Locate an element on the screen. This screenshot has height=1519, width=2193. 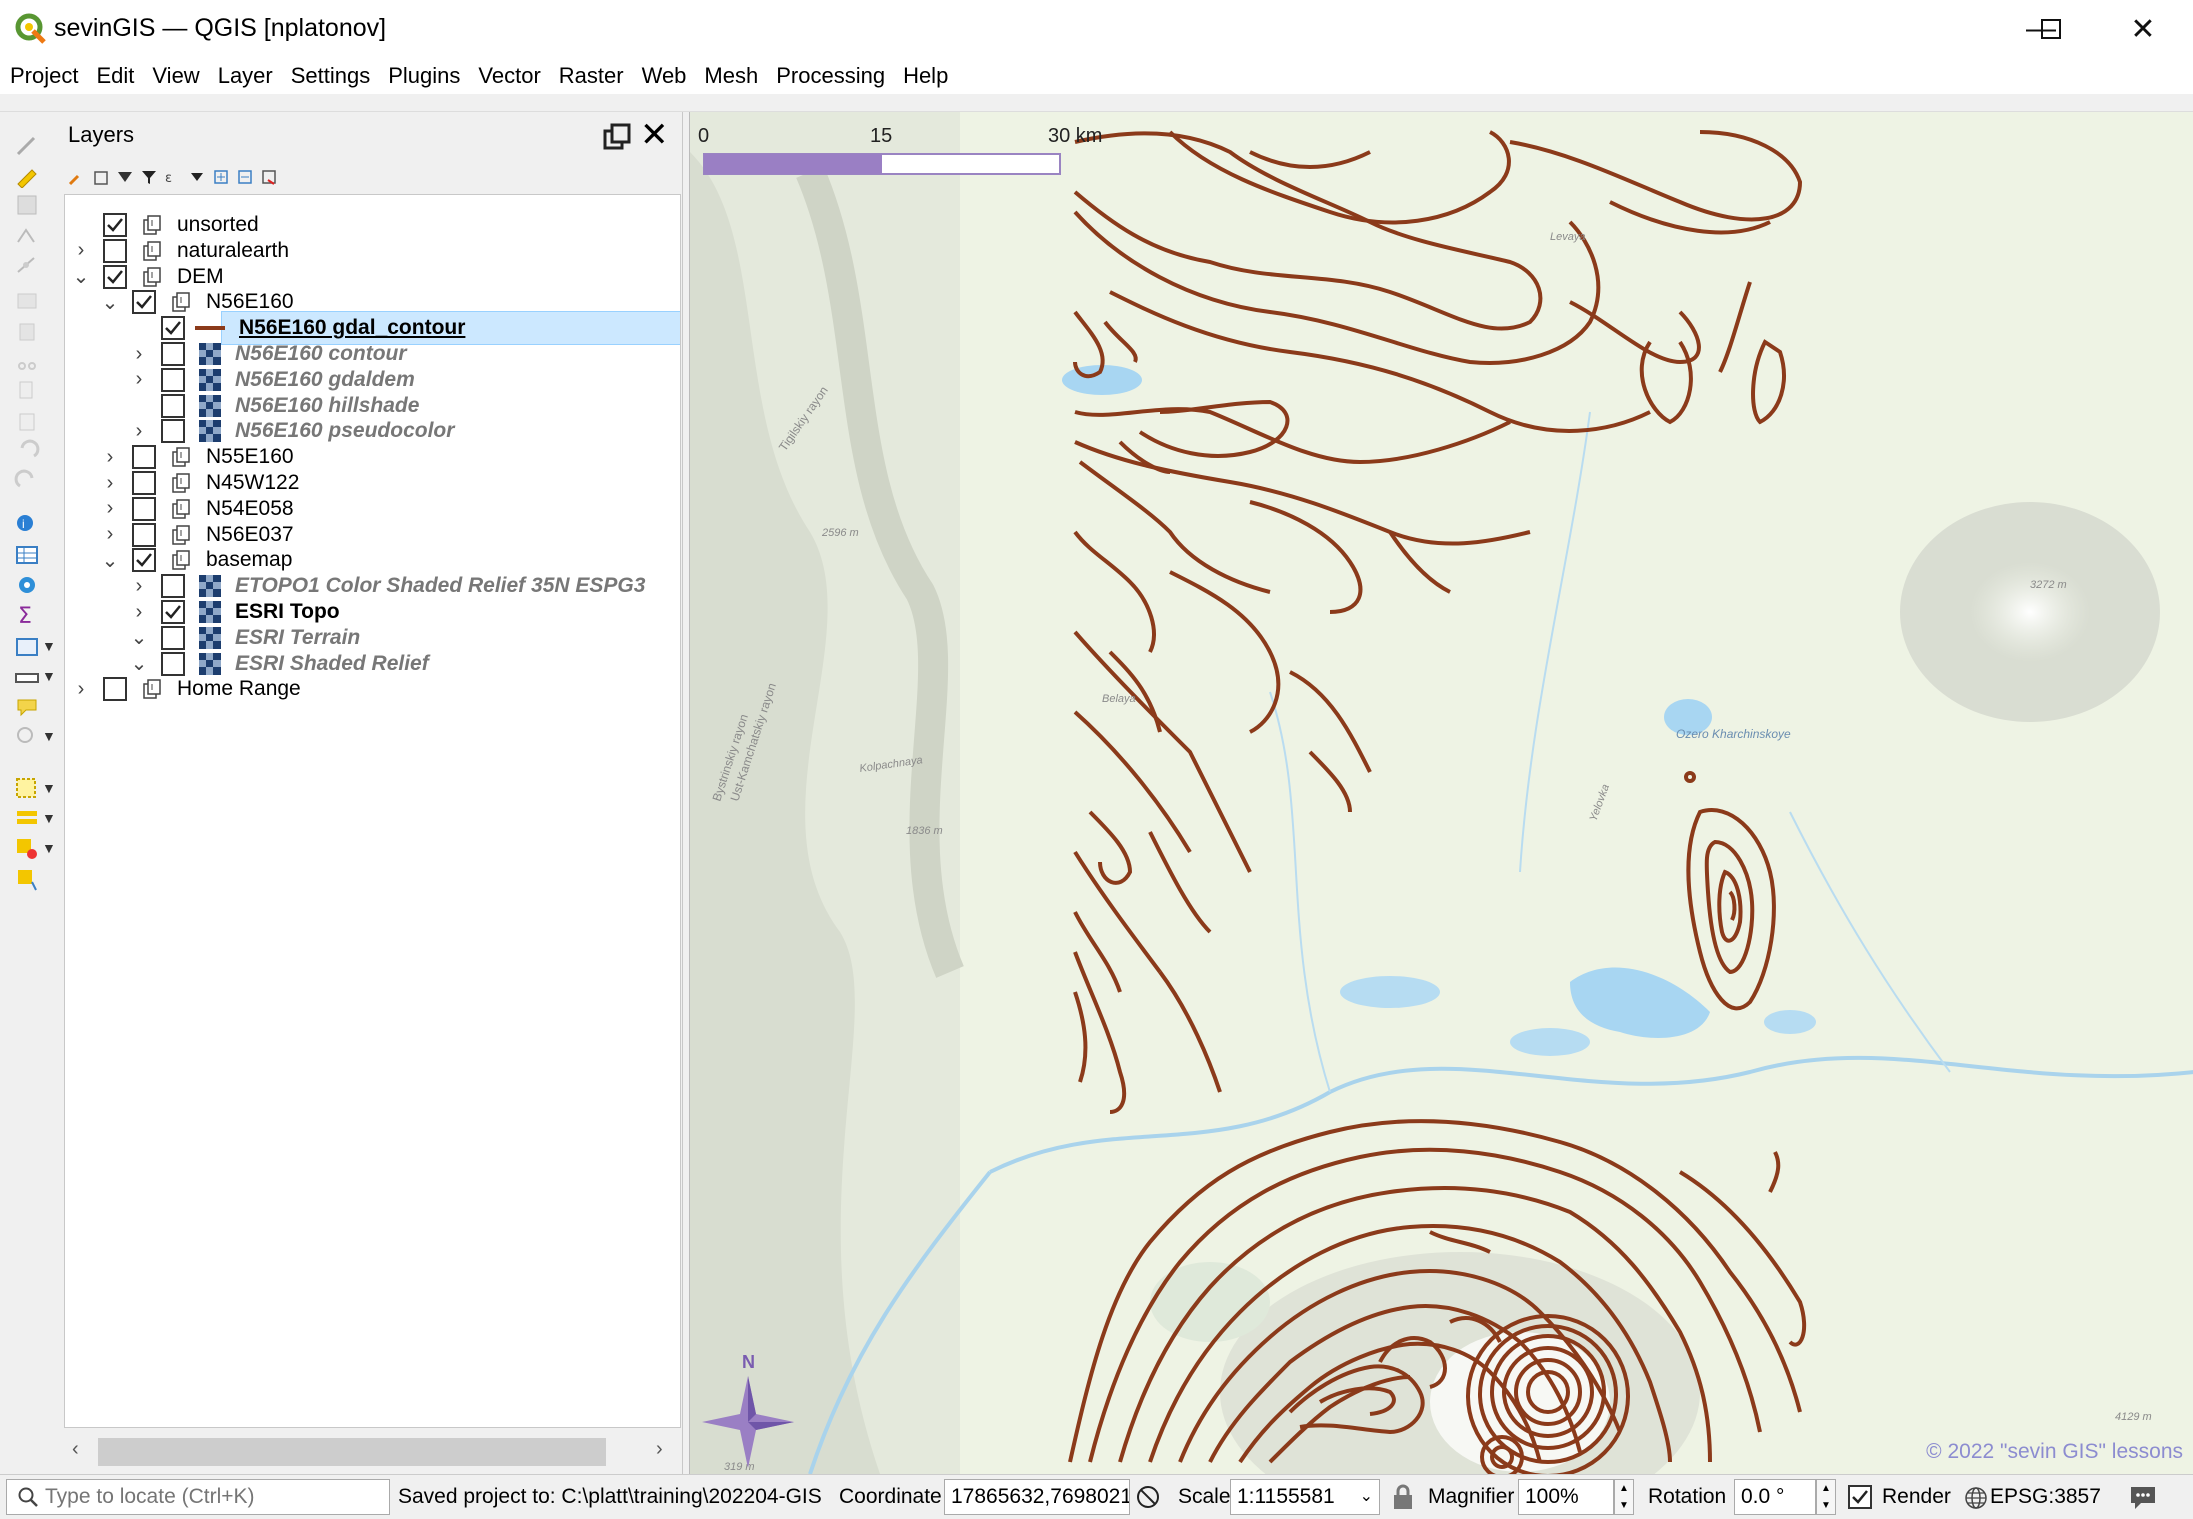
maximize-icon is located at coordinates (2051, 29).